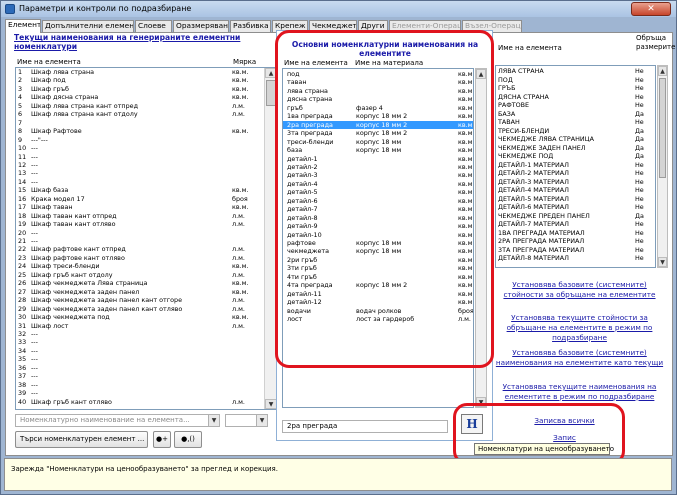  What do you see at coordinates (575, 224) in the screenshot?
I see `list-item: ДЕТАЙЛ-7 МАТЕРИАЛ Не` at bounding box center [575, 224].